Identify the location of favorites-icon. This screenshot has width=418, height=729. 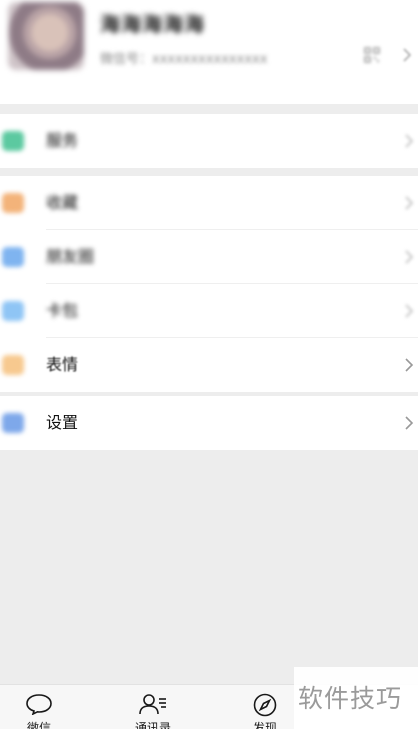
(13, 203).